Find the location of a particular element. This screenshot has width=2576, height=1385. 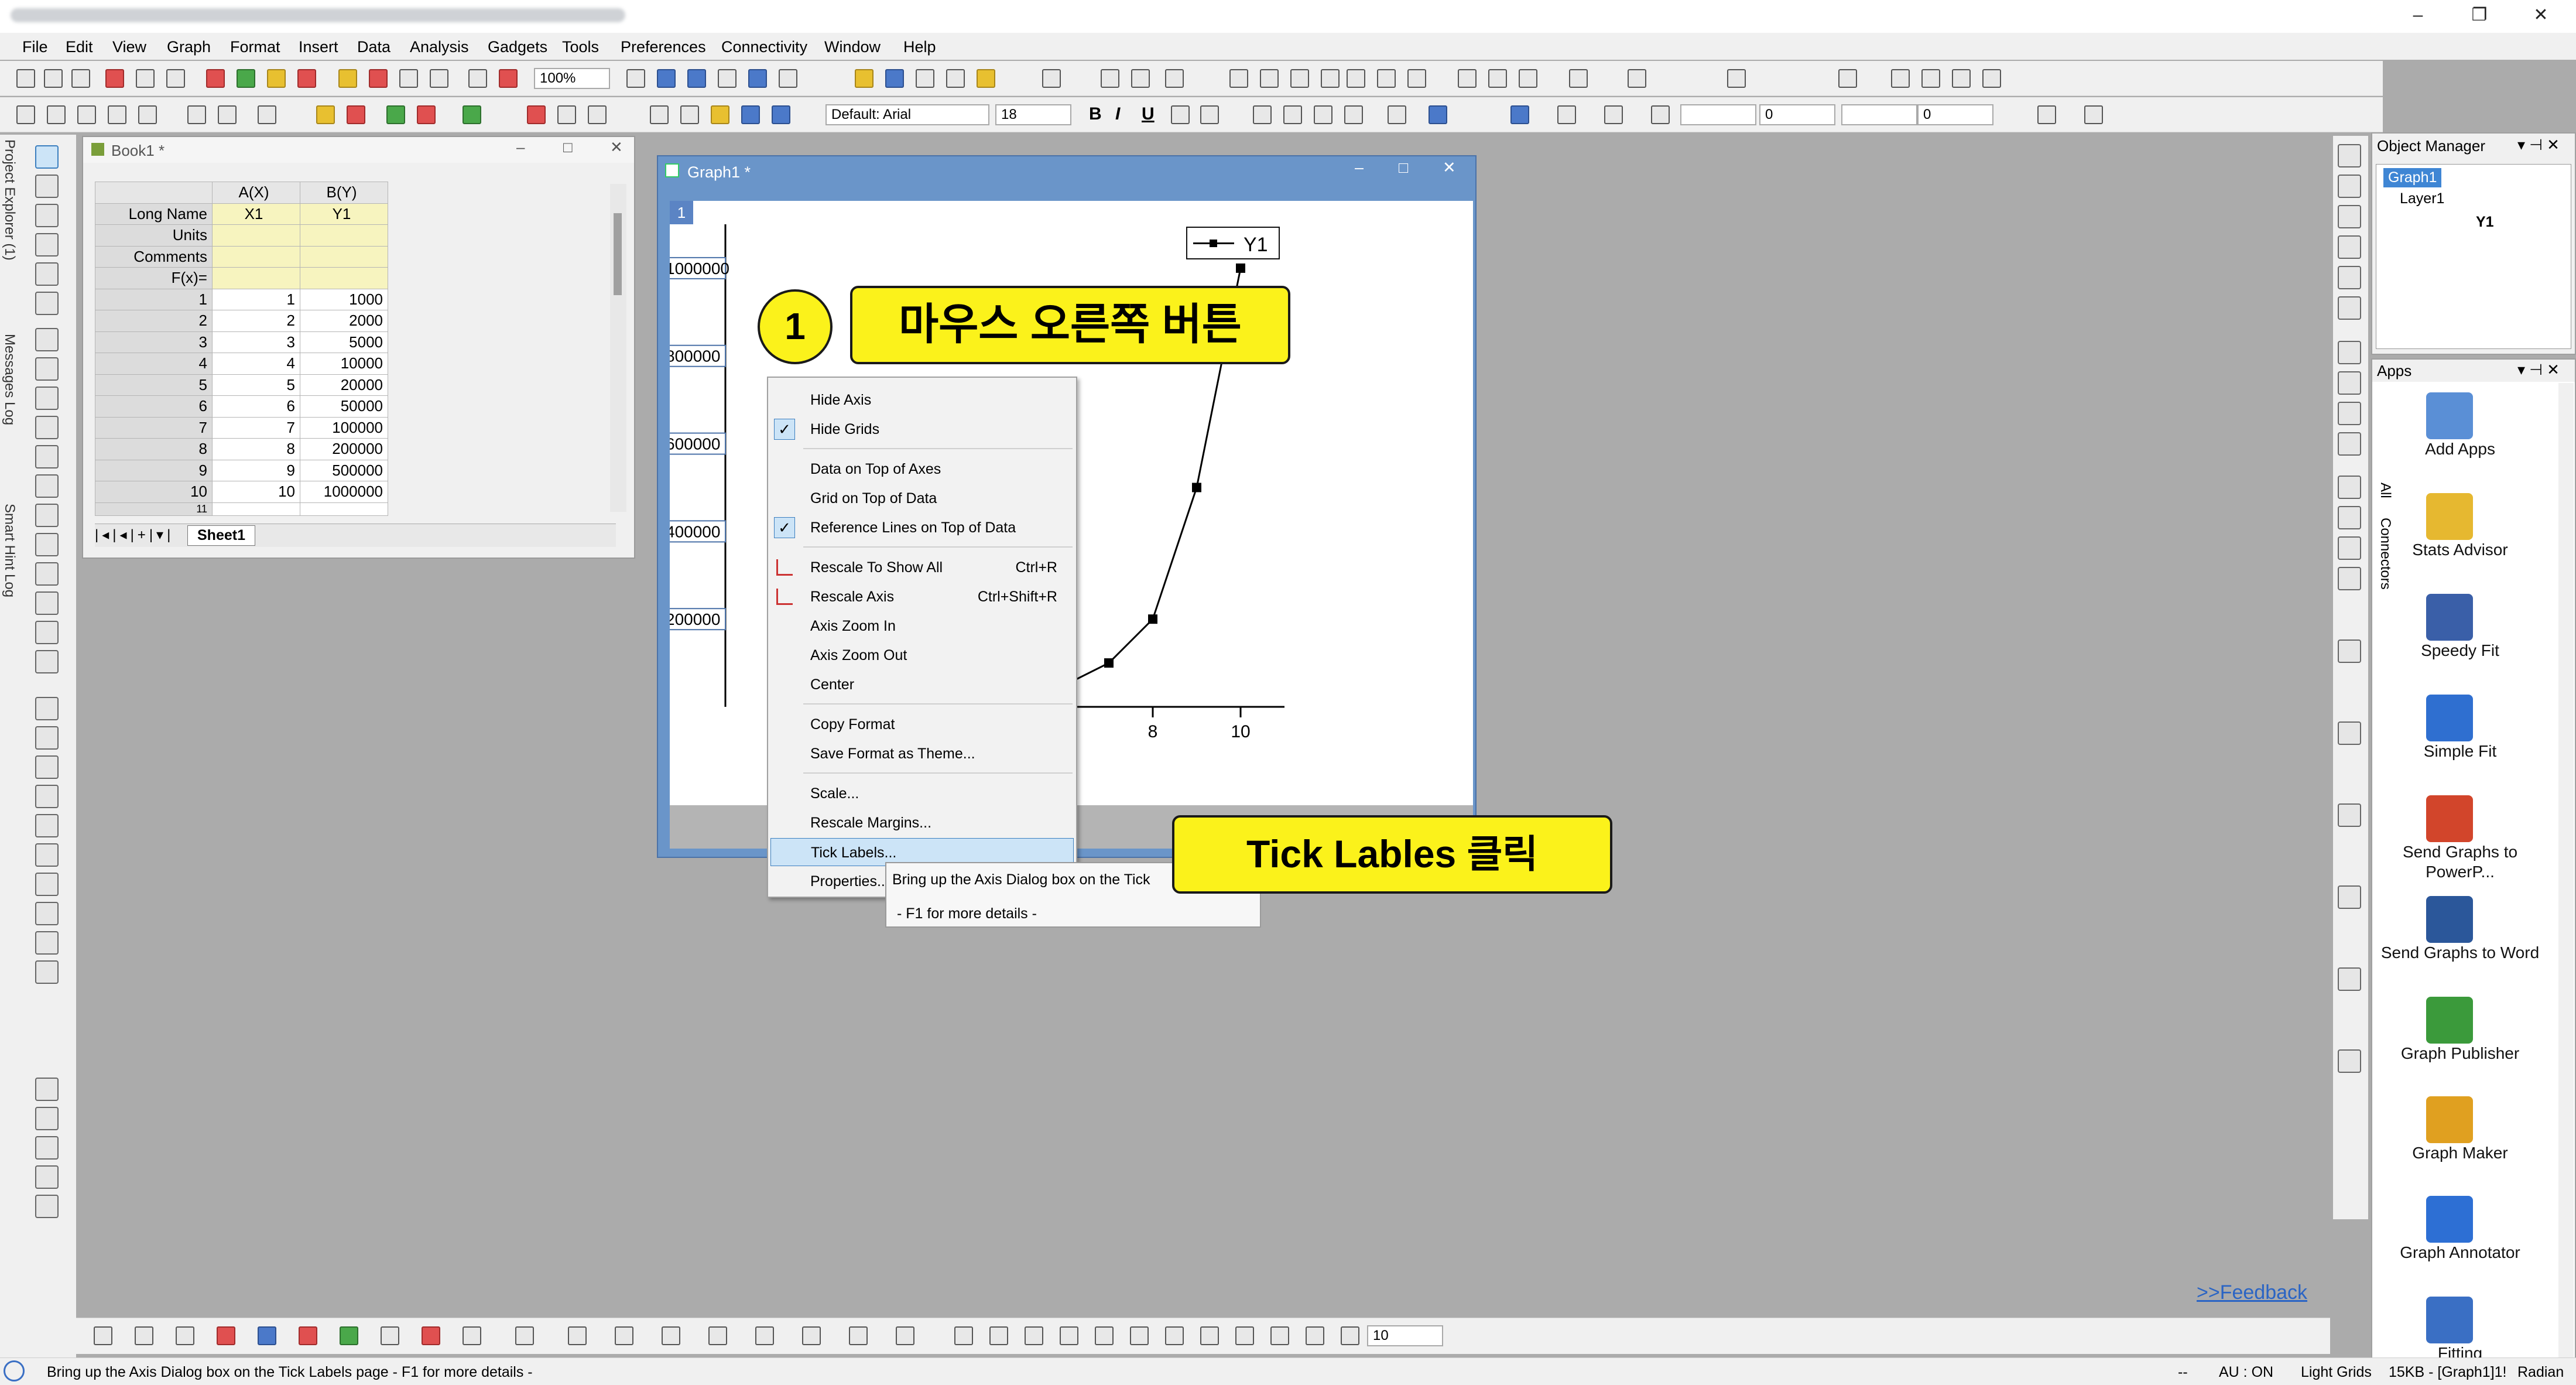

row-number: 11 is located at coordinates (154, 509).